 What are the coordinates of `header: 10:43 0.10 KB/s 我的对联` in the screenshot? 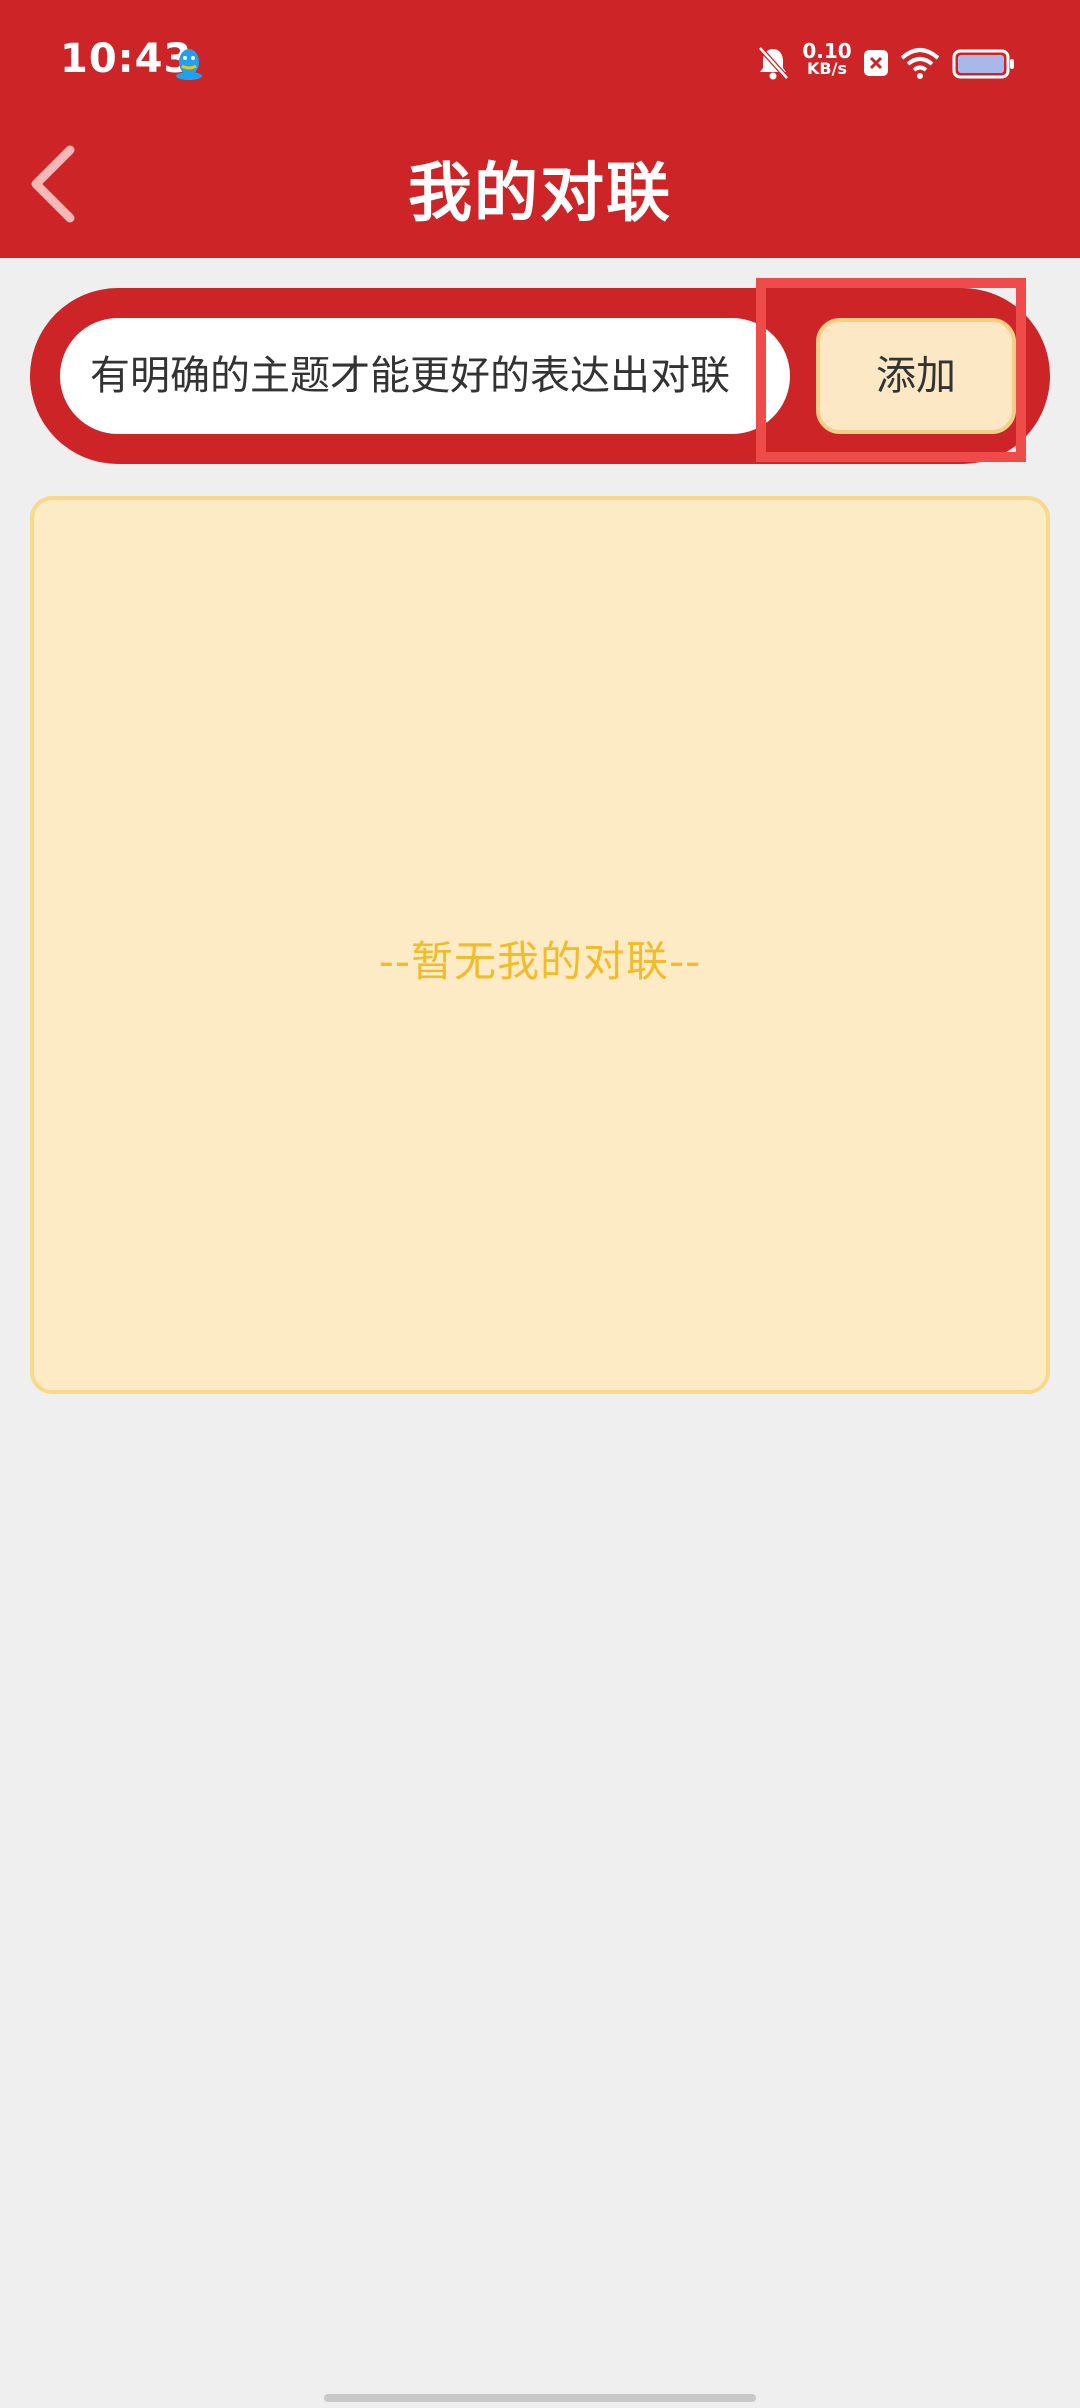 It's located at (540, 129).